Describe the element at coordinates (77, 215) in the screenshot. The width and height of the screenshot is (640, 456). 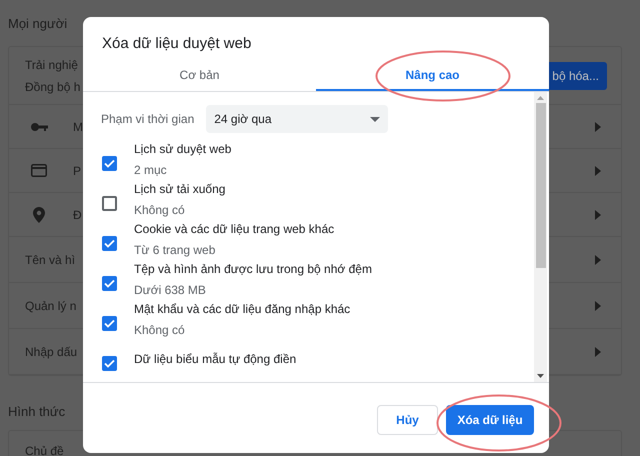
I see `settings-row-label: Đ` at that location.